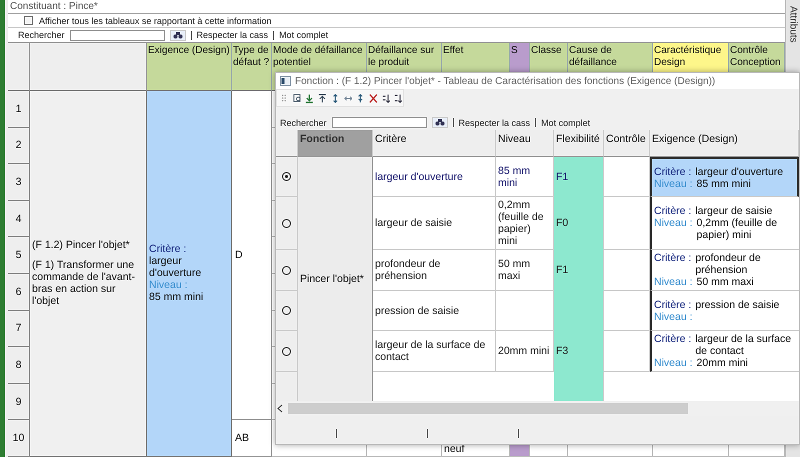 This screenshot has width=800, height=457. Describe the element at coordinates (19, 438) in the screenshot. I see `row-number: 10` at that location.